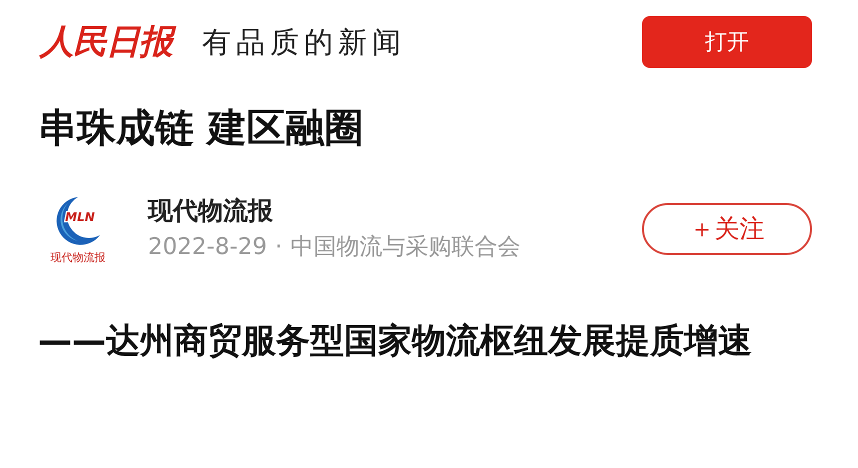 The image size is (858, 468). What do you see at coordinates (208, 248) in the screenshot?
I see `publish-date: 2022-8-29` at bounding box center [208, 248].